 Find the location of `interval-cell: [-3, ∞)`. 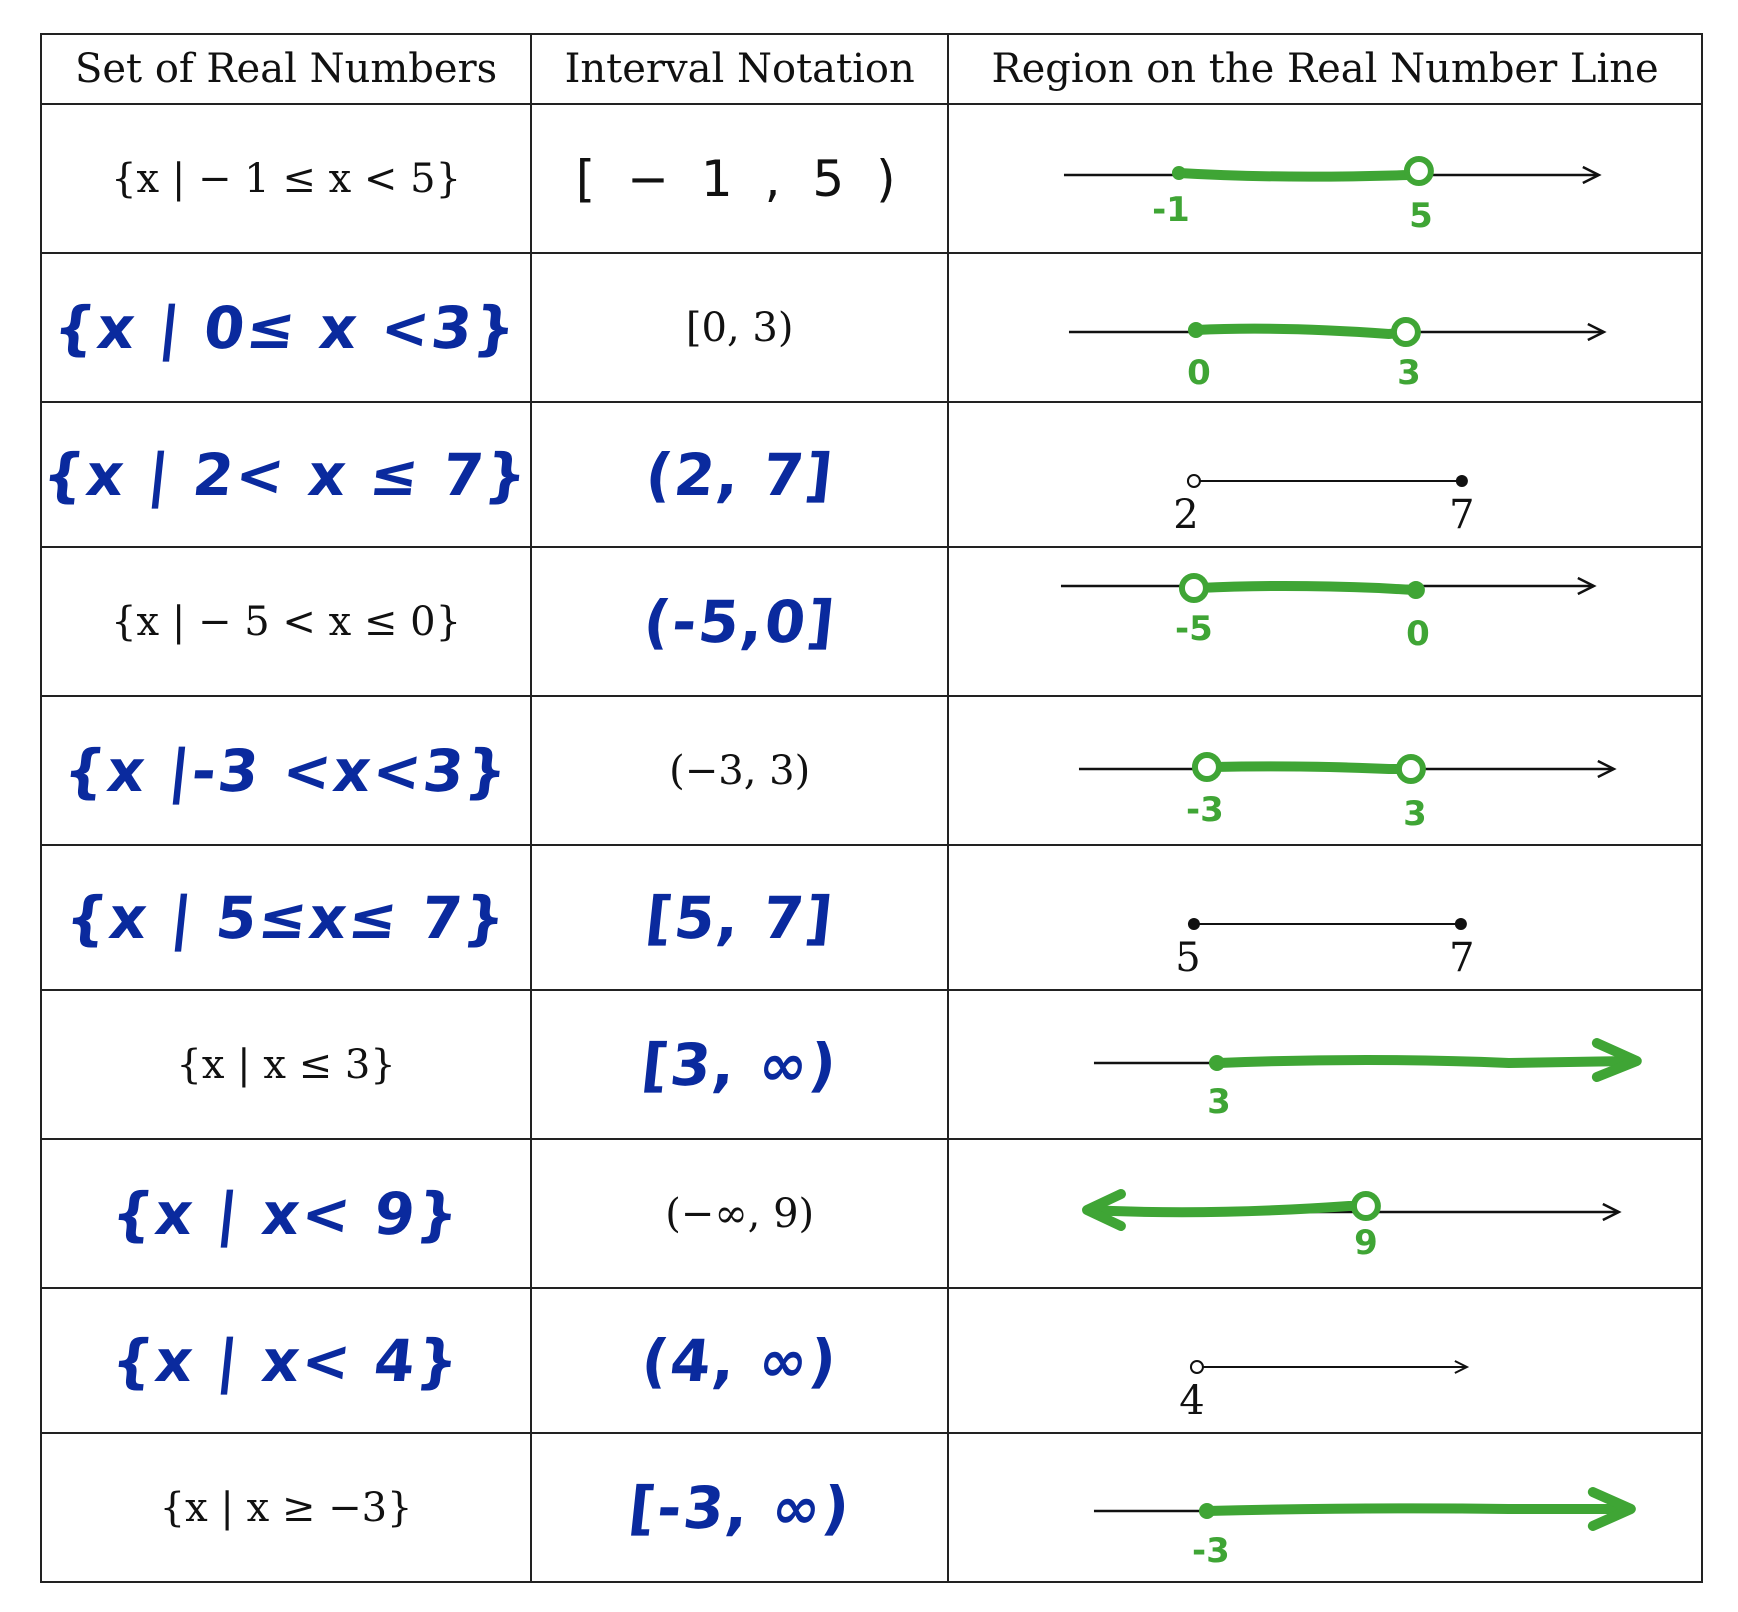

interval-cell: [-3, ∞) is located at coordinates (740, 1507).